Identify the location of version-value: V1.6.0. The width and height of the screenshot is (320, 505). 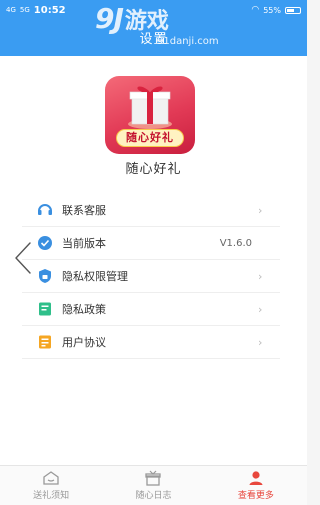
(235, 243).